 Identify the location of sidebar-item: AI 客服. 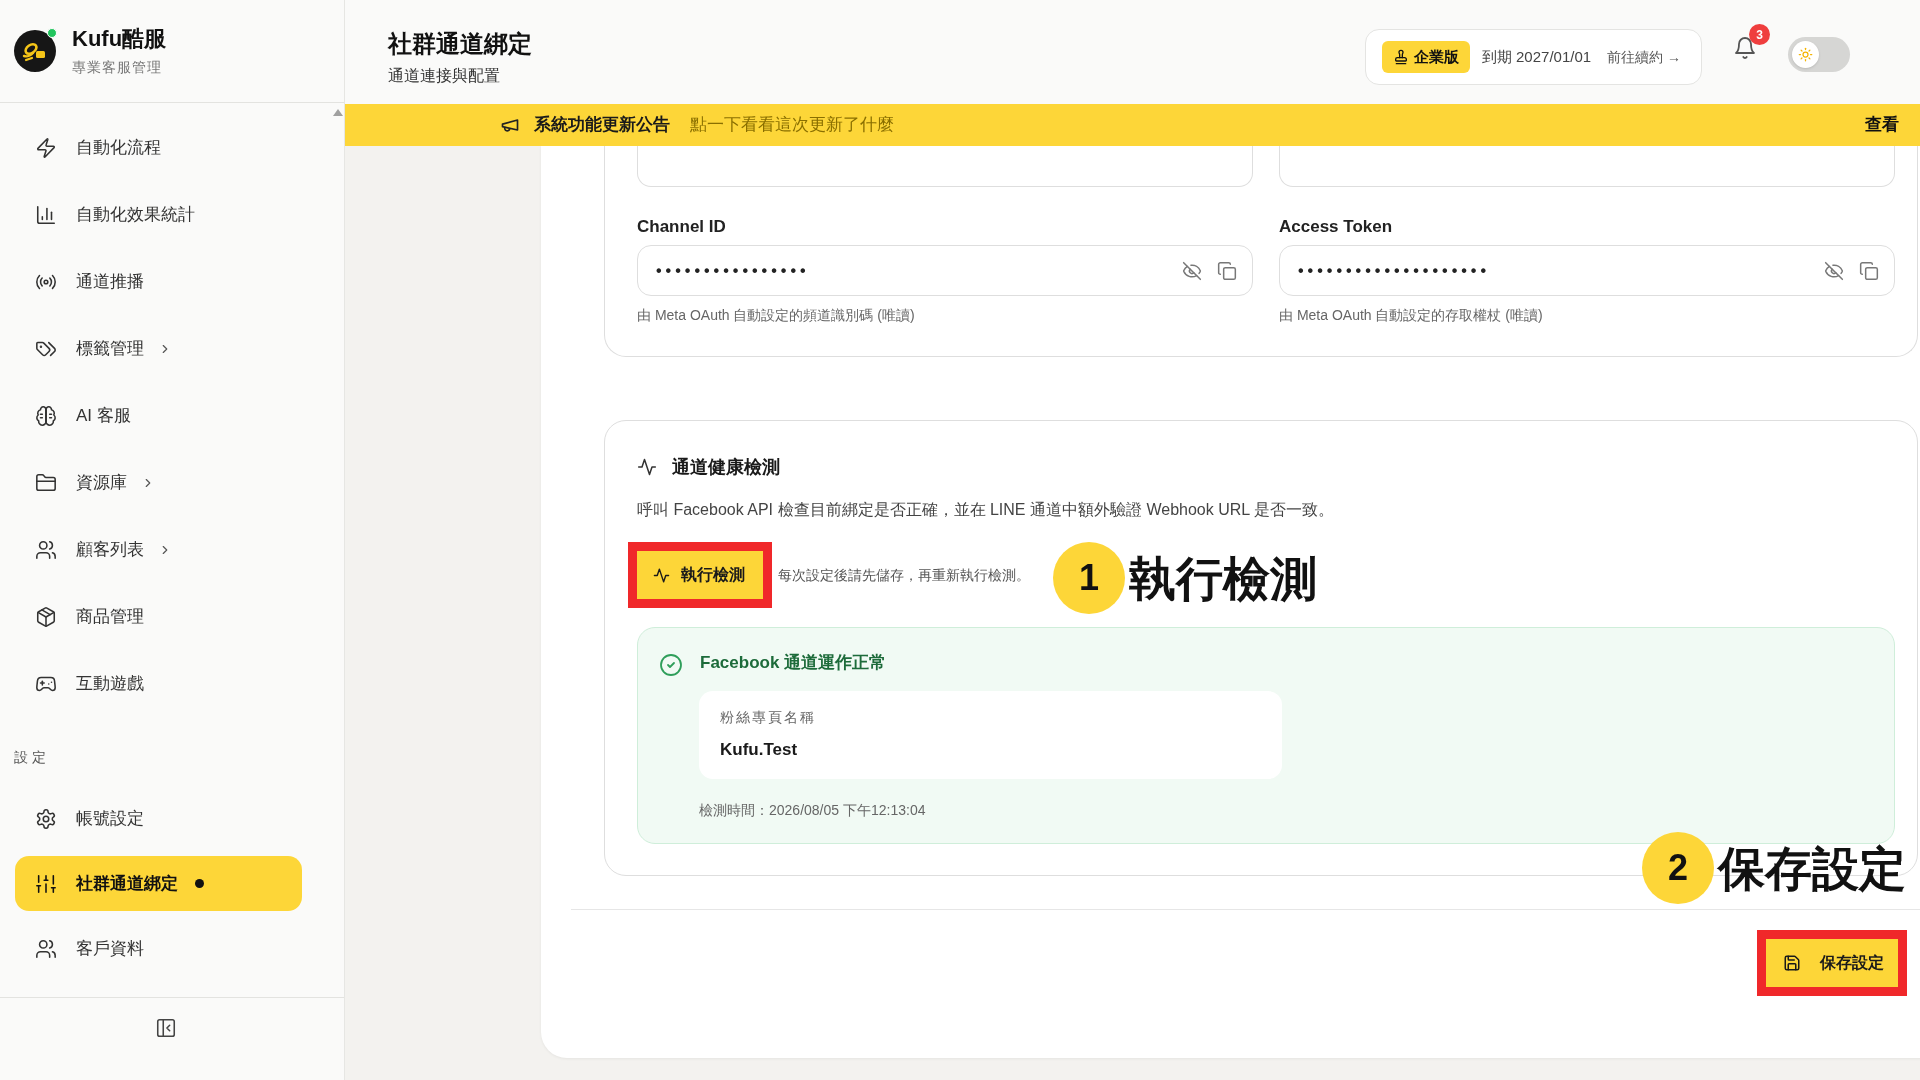
(158, 415).